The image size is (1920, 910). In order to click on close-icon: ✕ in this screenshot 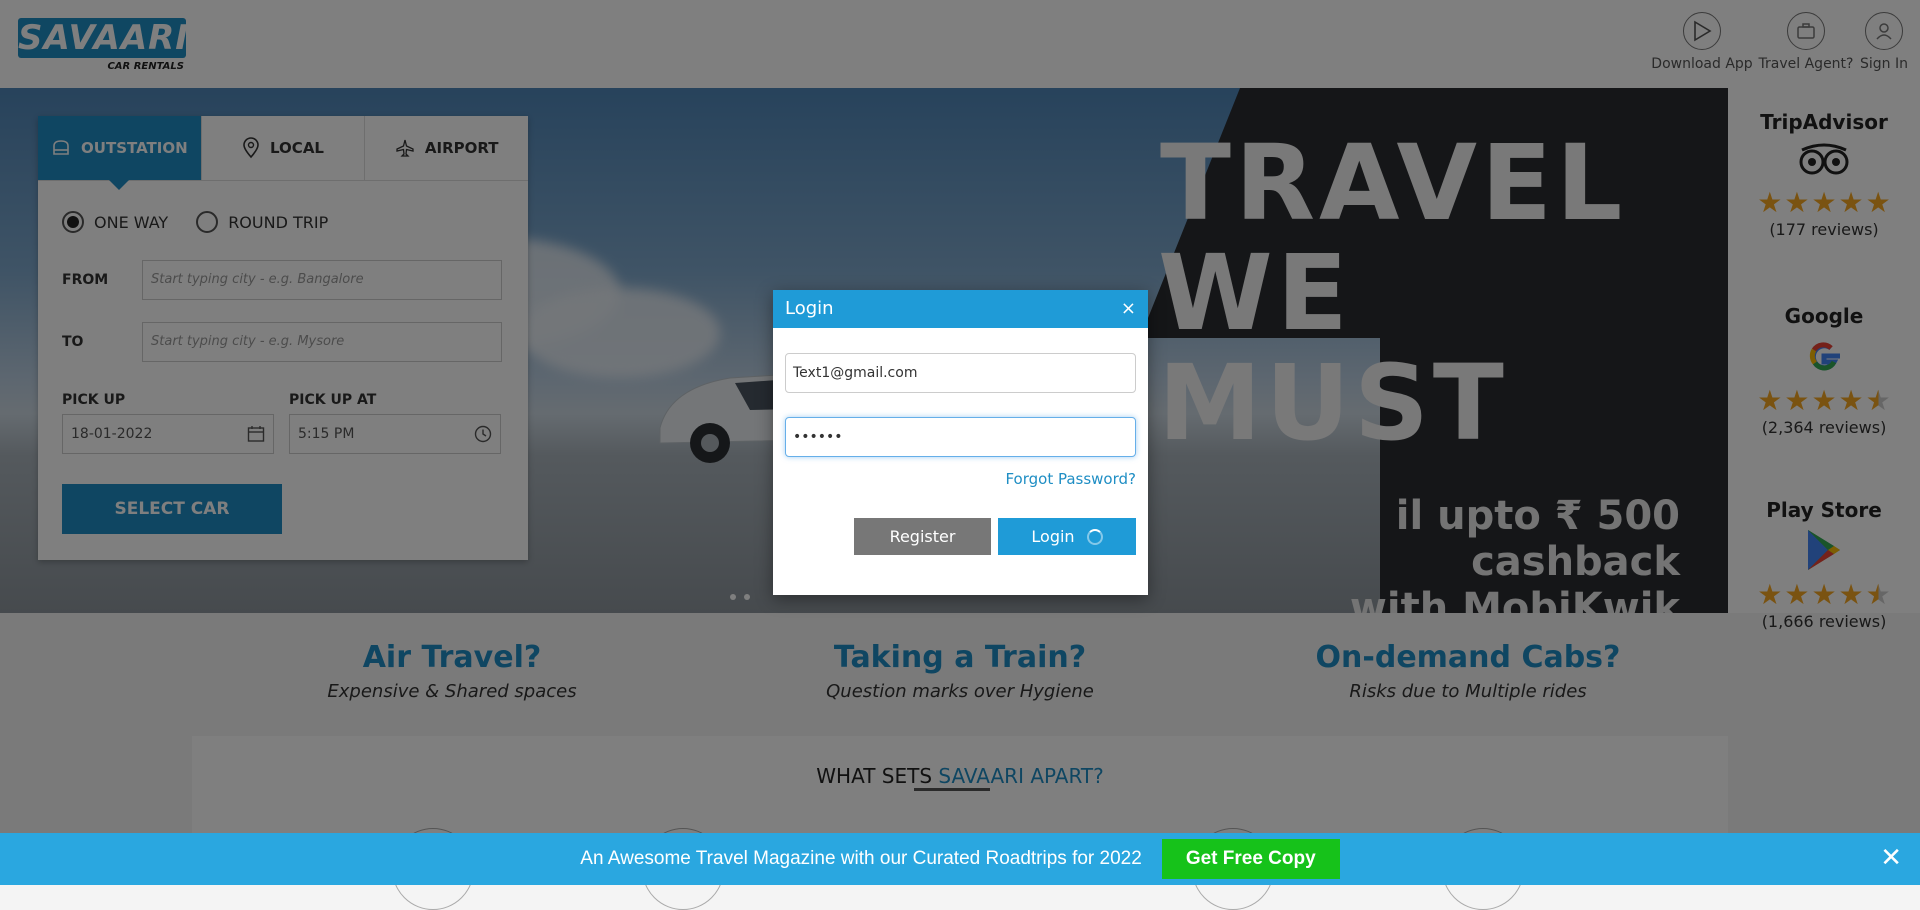, I will do `click(1891, 858)`.